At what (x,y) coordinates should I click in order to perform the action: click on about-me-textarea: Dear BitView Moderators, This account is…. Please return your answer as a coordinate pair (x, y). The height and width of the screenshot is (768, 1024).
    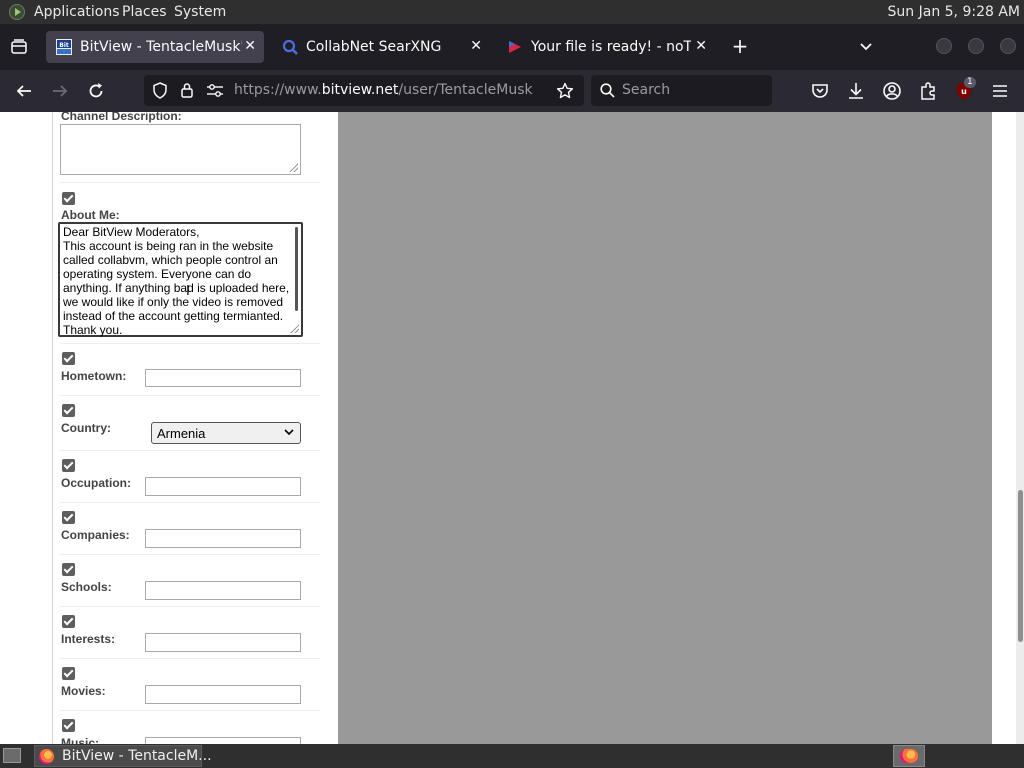
    Looking at the image, I should click on (180, 279).